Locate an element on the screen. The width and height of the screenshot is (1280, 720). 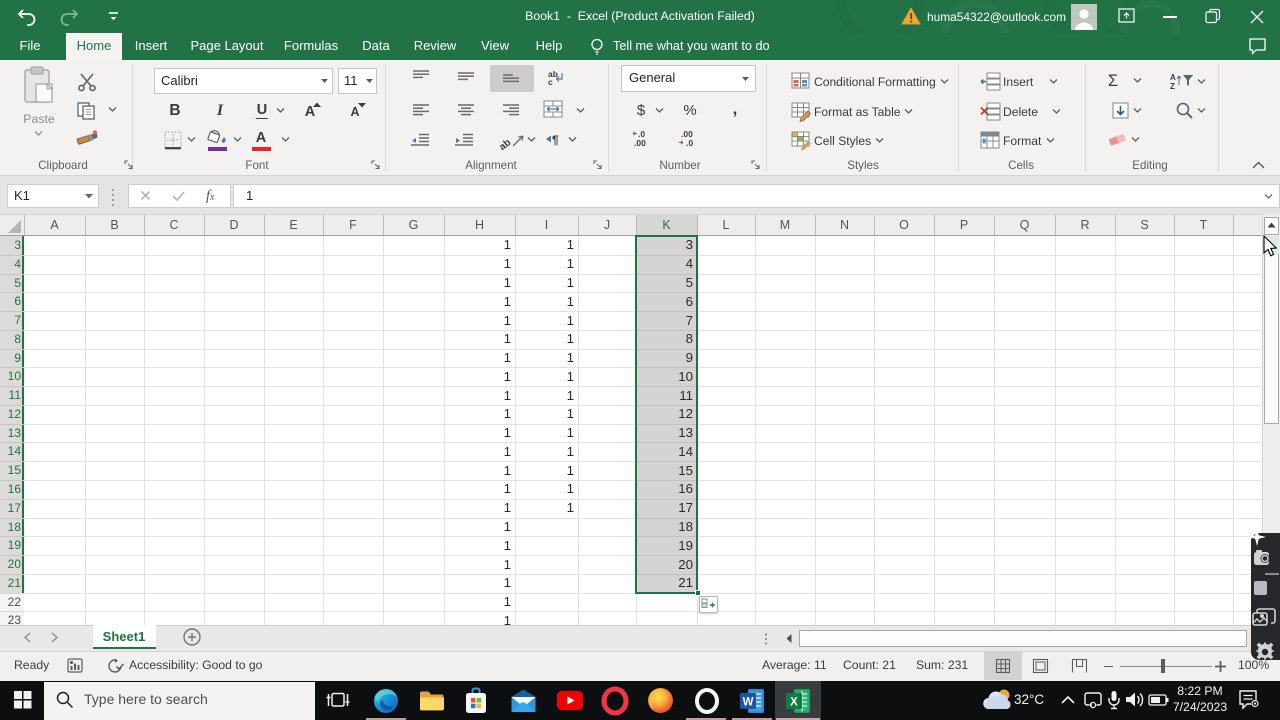
svg-text: W is located at coordinates (748, 702).